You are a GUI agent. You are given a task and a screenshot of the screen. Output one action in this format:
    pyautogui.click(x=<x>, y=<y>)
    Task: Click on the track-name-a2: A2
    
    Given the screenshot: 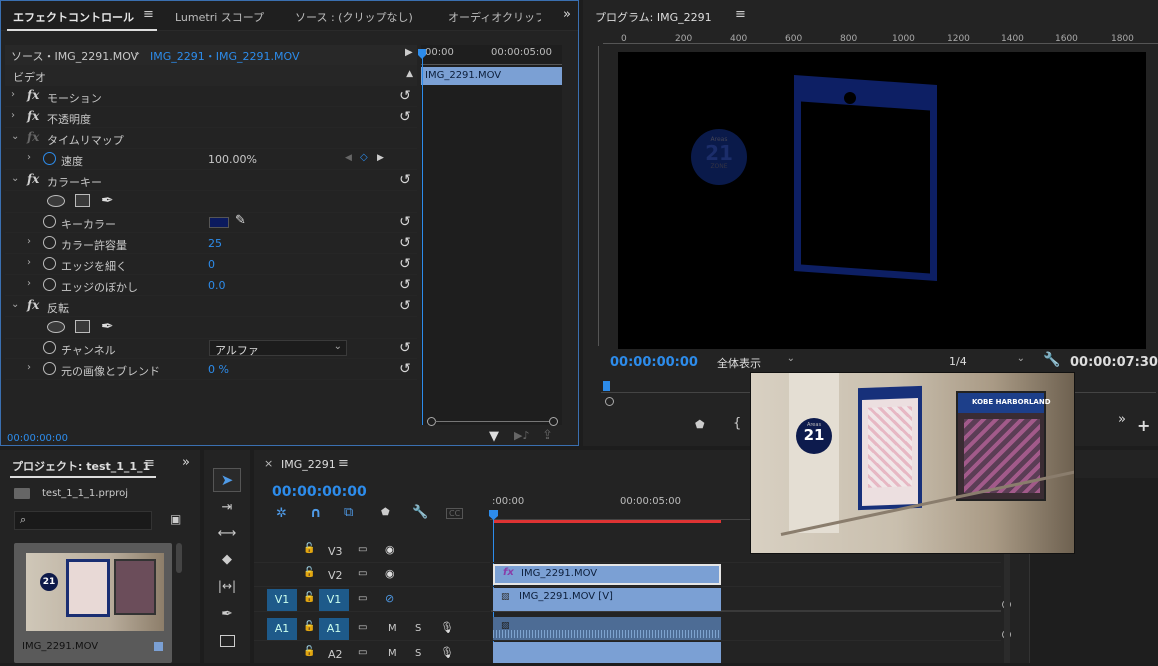 What is the action you would take?
    pyautogui.click(x=335, y=654)
    